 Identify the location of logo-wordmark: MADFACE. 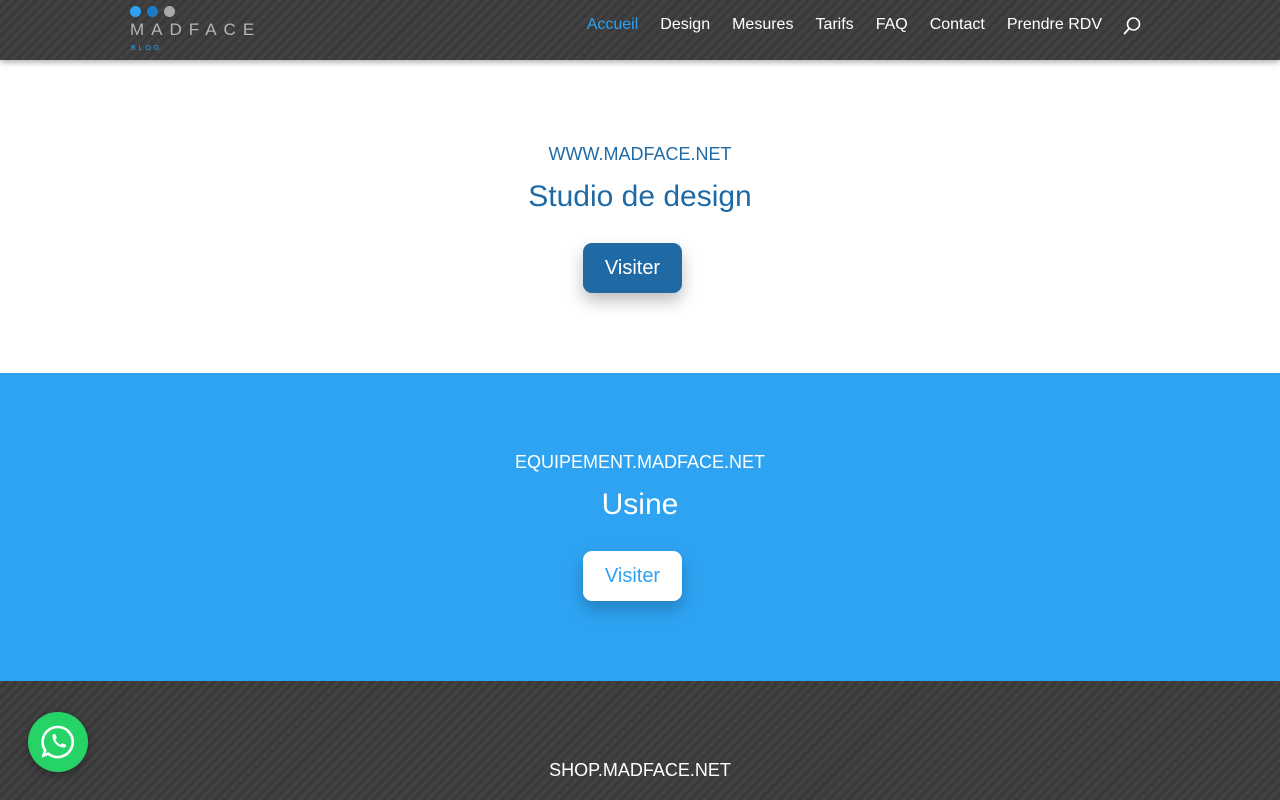
(196, 29).